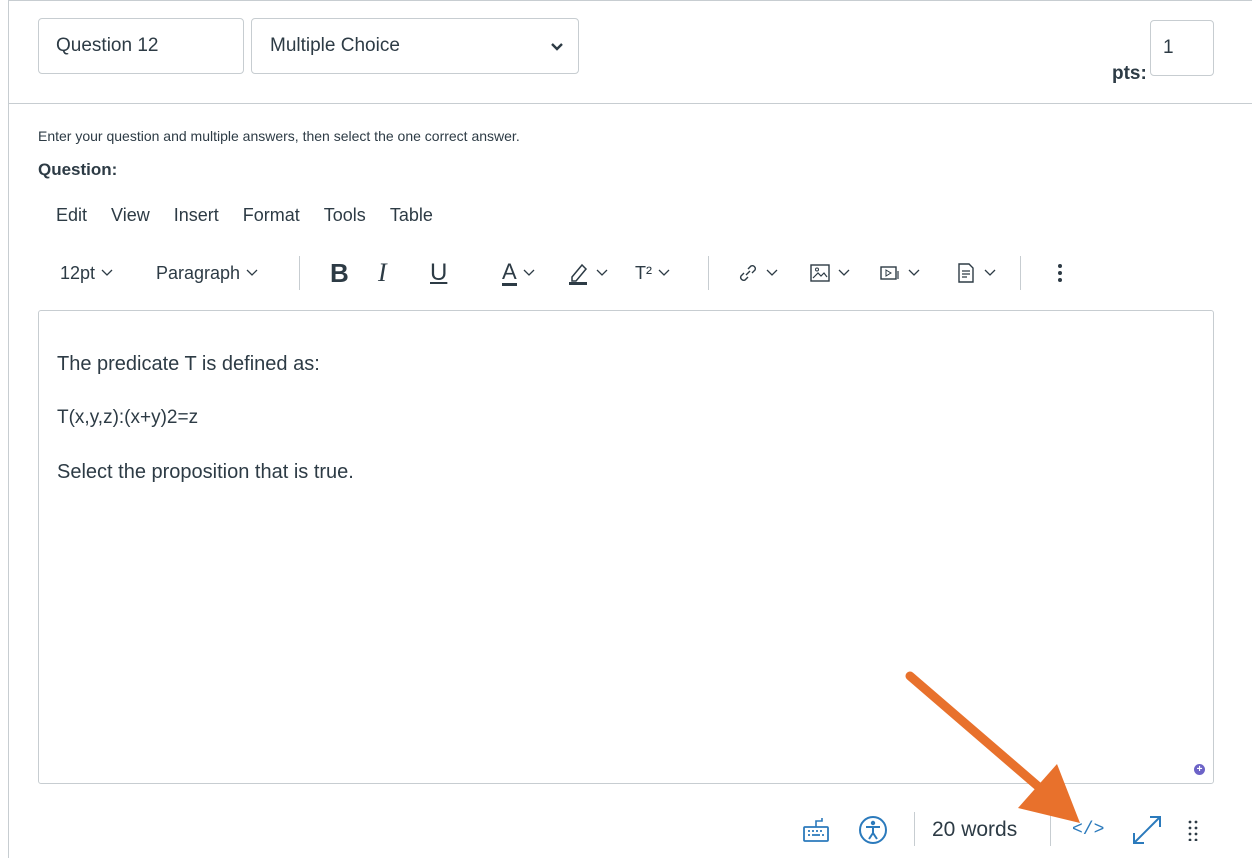 The image size is (1252, 858). What do you see at coordinates (1088, 830) in the screenshot?
I see `html-editor-button: </>` at bounding box center [1088, 830].